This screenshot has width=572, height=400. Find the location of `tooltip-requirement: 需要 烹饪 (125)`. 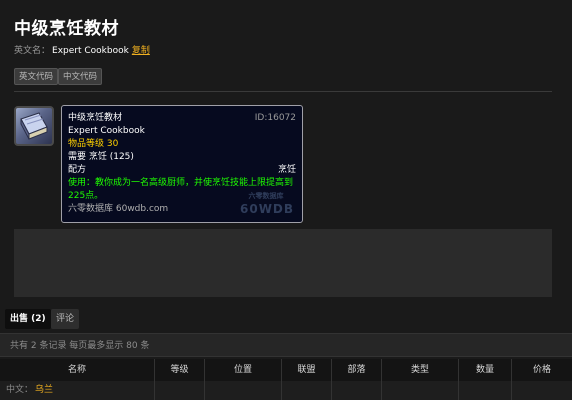

tooltip-requirement: 需要 烹饪 (125) is located at coordinates (101, 157).